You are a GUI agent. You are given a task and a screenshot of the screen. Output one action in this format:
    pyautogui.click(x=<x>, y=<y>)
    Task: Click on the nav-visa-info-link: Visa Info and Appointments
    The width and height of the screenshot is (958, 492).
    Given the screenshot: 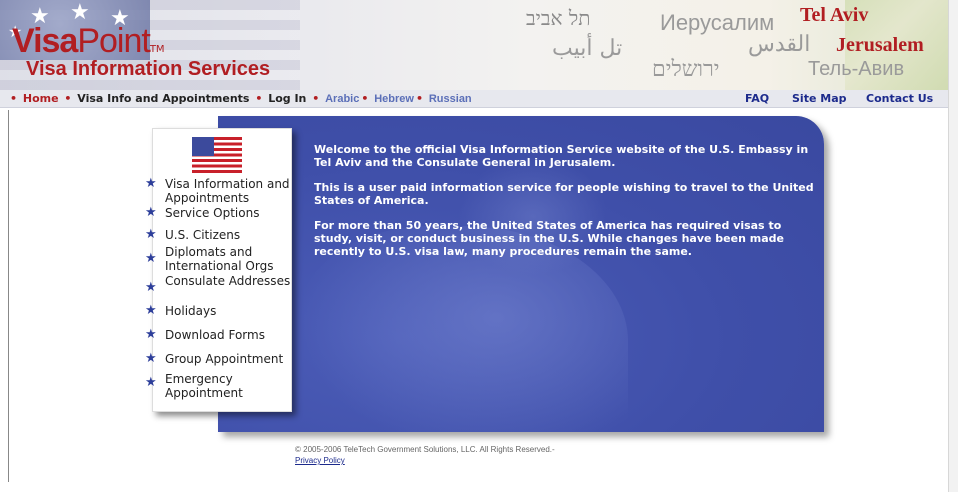 What is the action you would take?
    pyautogui.click(x=163, y=98)
    